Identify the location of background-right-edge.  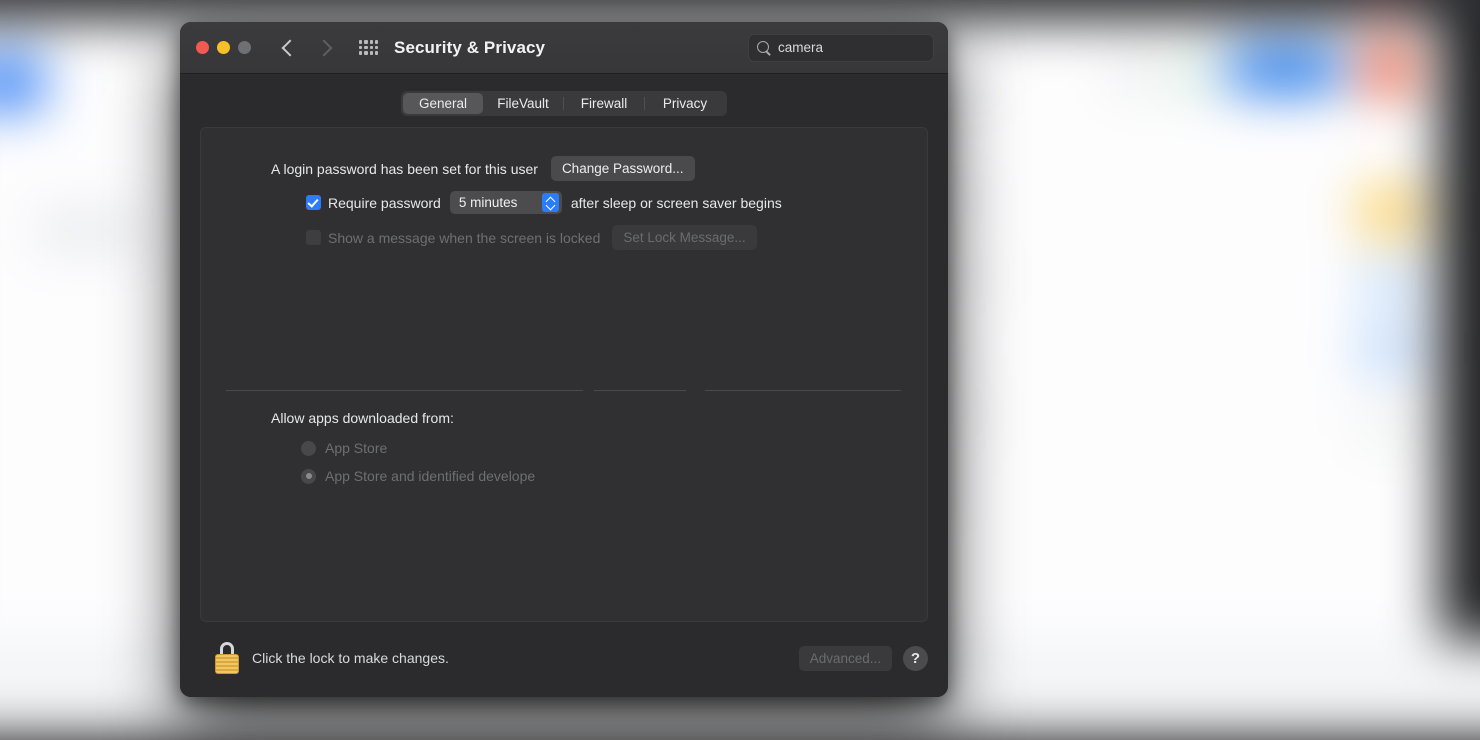
(1460, 368).